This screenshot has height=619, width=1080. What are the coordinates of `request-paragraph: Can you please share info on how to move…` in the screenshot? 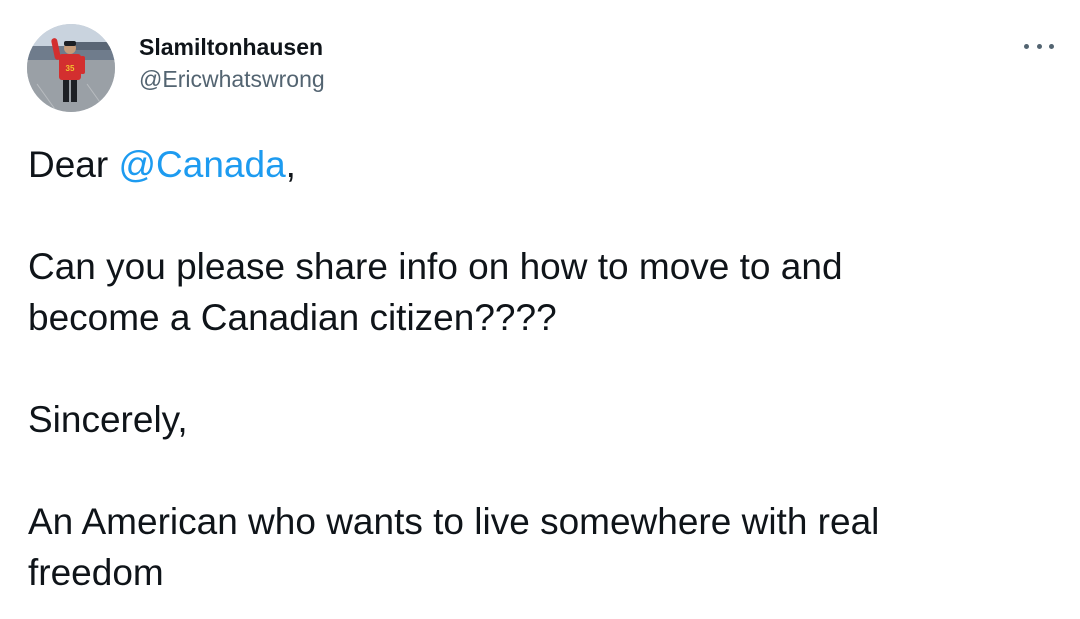 It's located at (435, 292).